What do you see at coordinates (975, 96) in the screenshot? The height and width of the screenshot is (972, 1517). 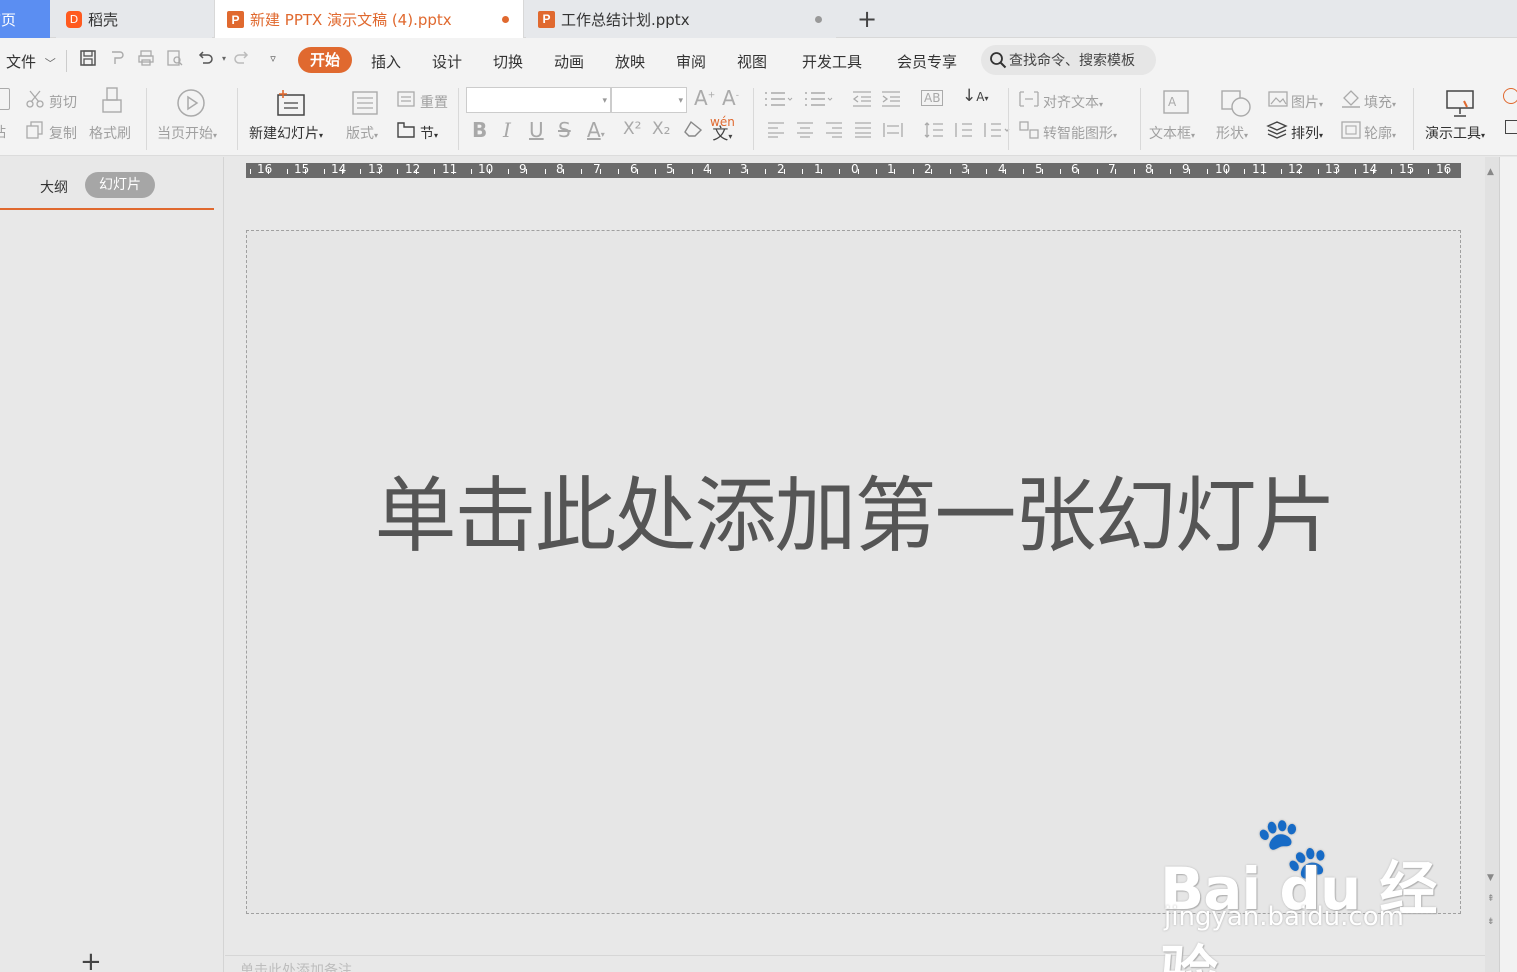 I see `sort-icon: ↓A▾` at bounding box center [975, 96].